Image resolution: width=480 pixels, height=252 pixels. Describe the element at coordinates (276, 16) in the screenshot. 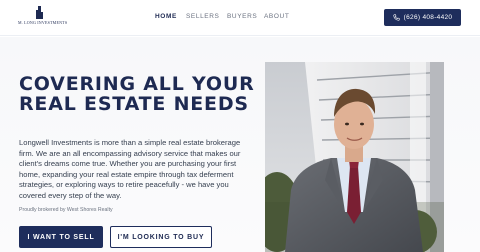

I see `nav-about: ABOUT` at that location.